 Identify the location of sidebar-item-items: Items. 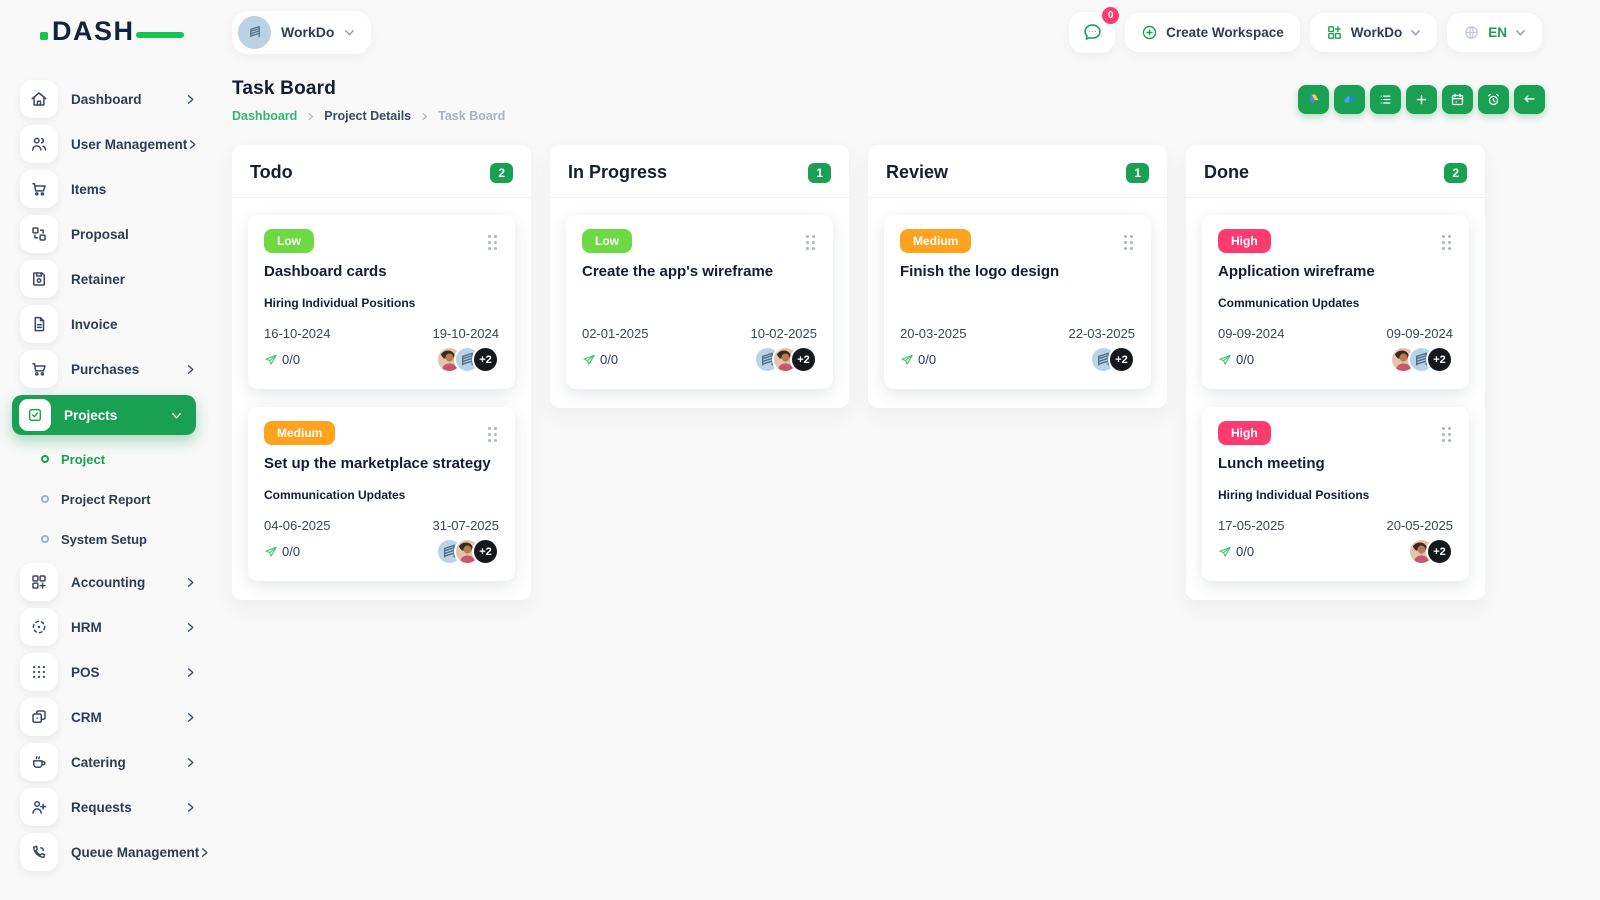
(108, 189).